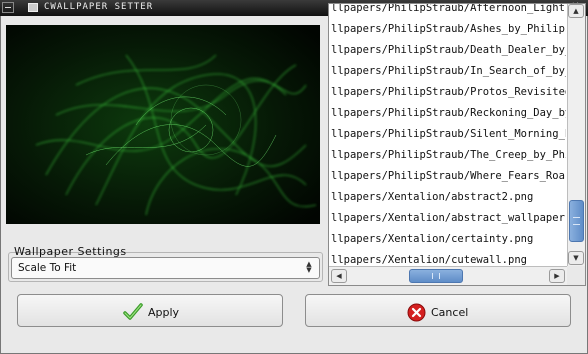  I want to click on window-title: CWALLPAPER SETTER, so click(99, 7).